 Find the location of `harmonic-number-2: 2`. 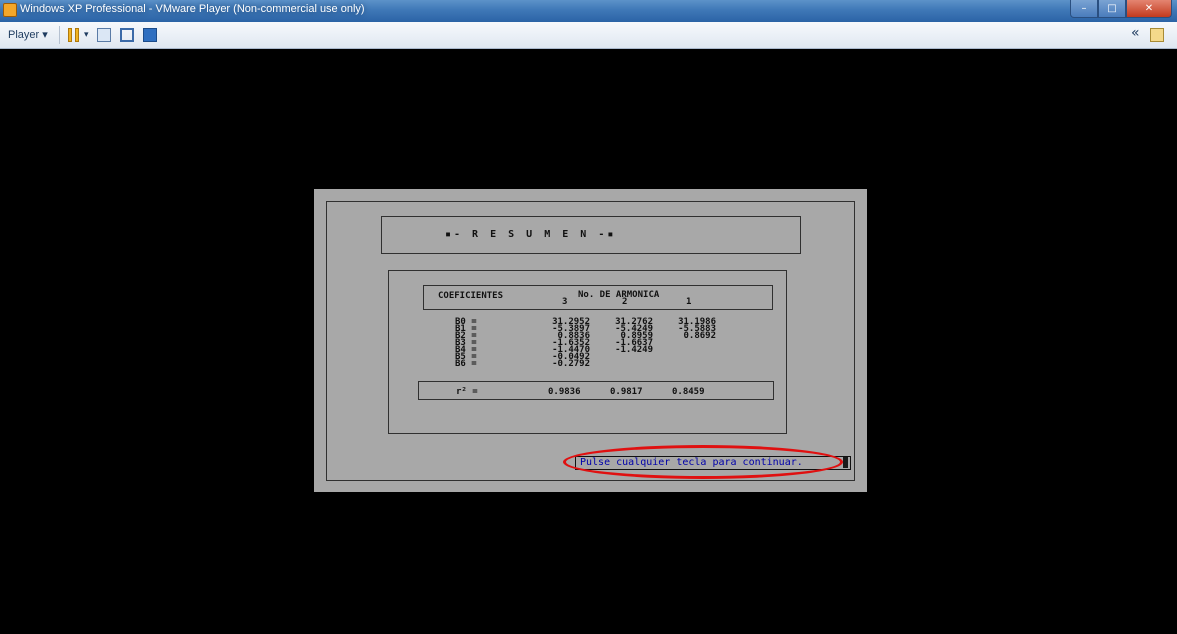

harmonic-number-2: 2 is located at coordinates (625, 302).